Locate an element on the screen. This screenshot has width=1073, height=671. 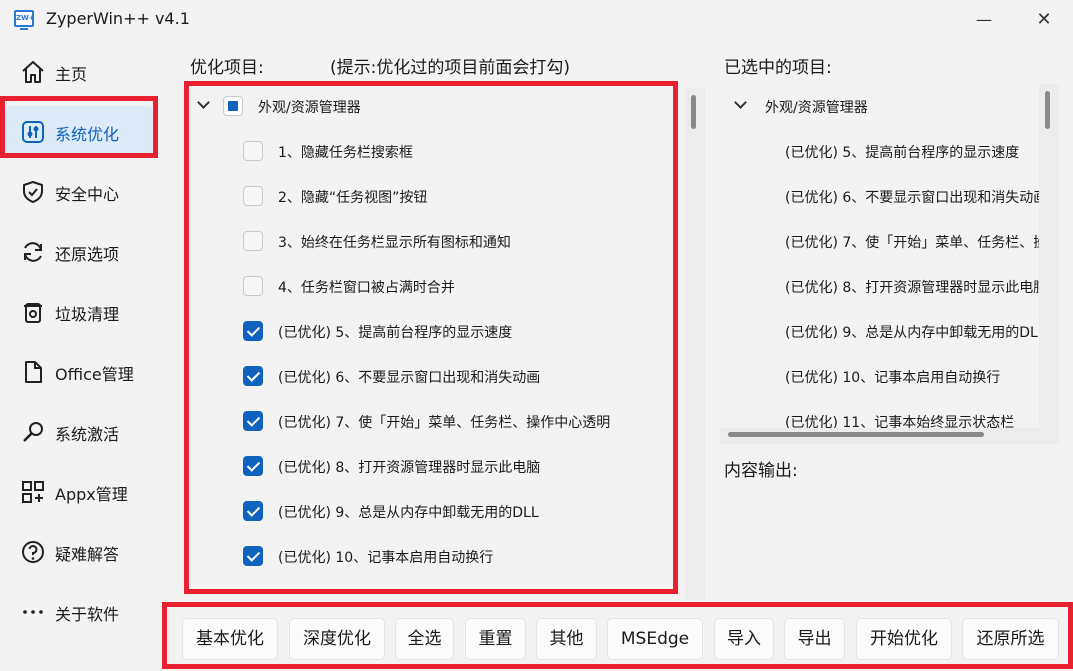
sidebar-item-system-optimize: 系统优化 is located at coordinates (79, 131).